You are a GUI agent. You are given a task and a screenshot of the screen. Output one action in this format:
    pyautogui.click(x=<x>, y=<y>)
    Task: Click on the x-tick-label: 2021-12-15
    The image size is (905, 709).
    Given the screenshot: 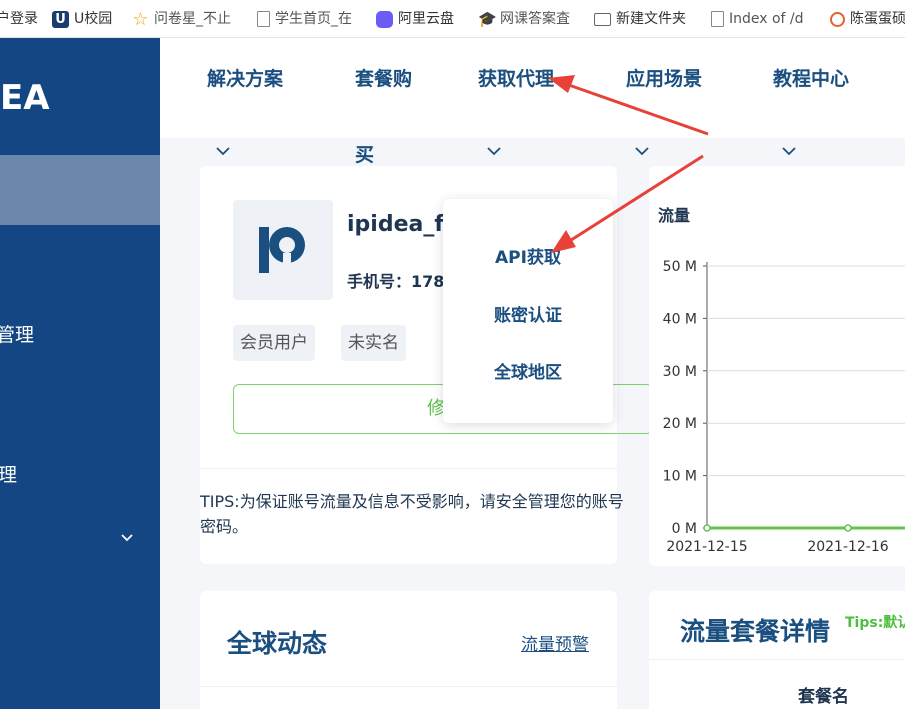 What is the action you would take?
    pyautogui.click(x=706, y=547)
    